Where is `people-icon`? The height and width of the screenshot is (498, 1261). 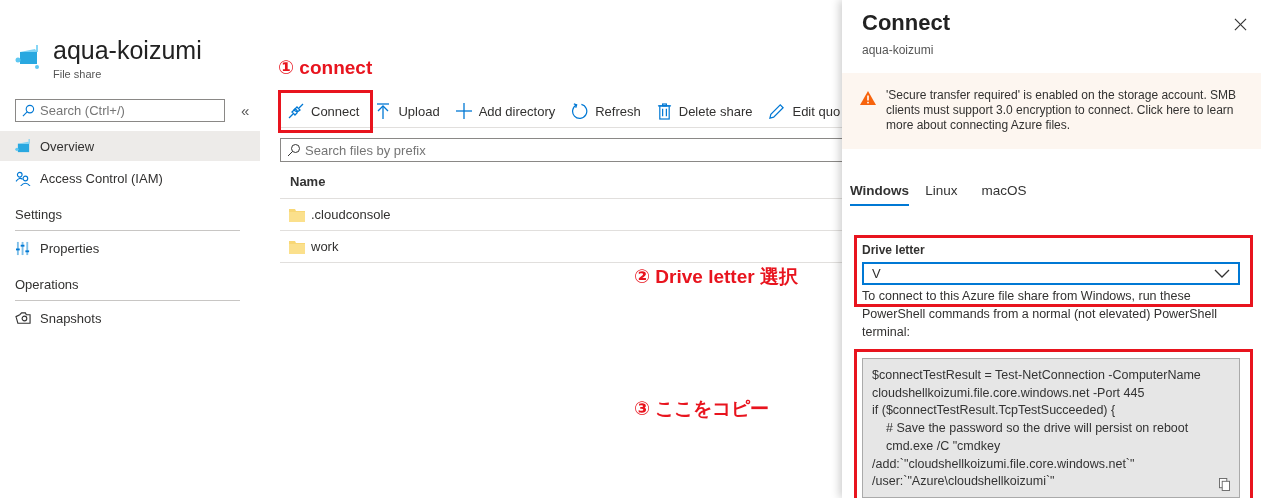
people-icon is located at coordinates (23, 178).